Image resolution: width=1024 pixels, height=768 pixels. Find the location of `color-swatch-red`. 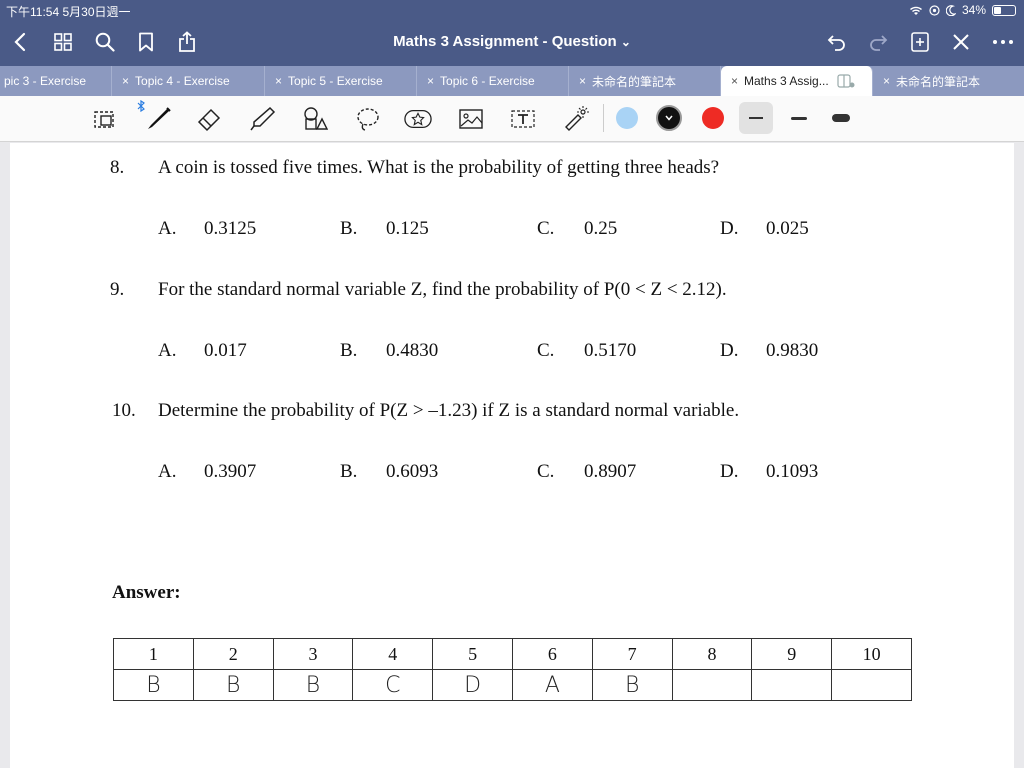

color-swatch-red is located at coordinates (713, 118).